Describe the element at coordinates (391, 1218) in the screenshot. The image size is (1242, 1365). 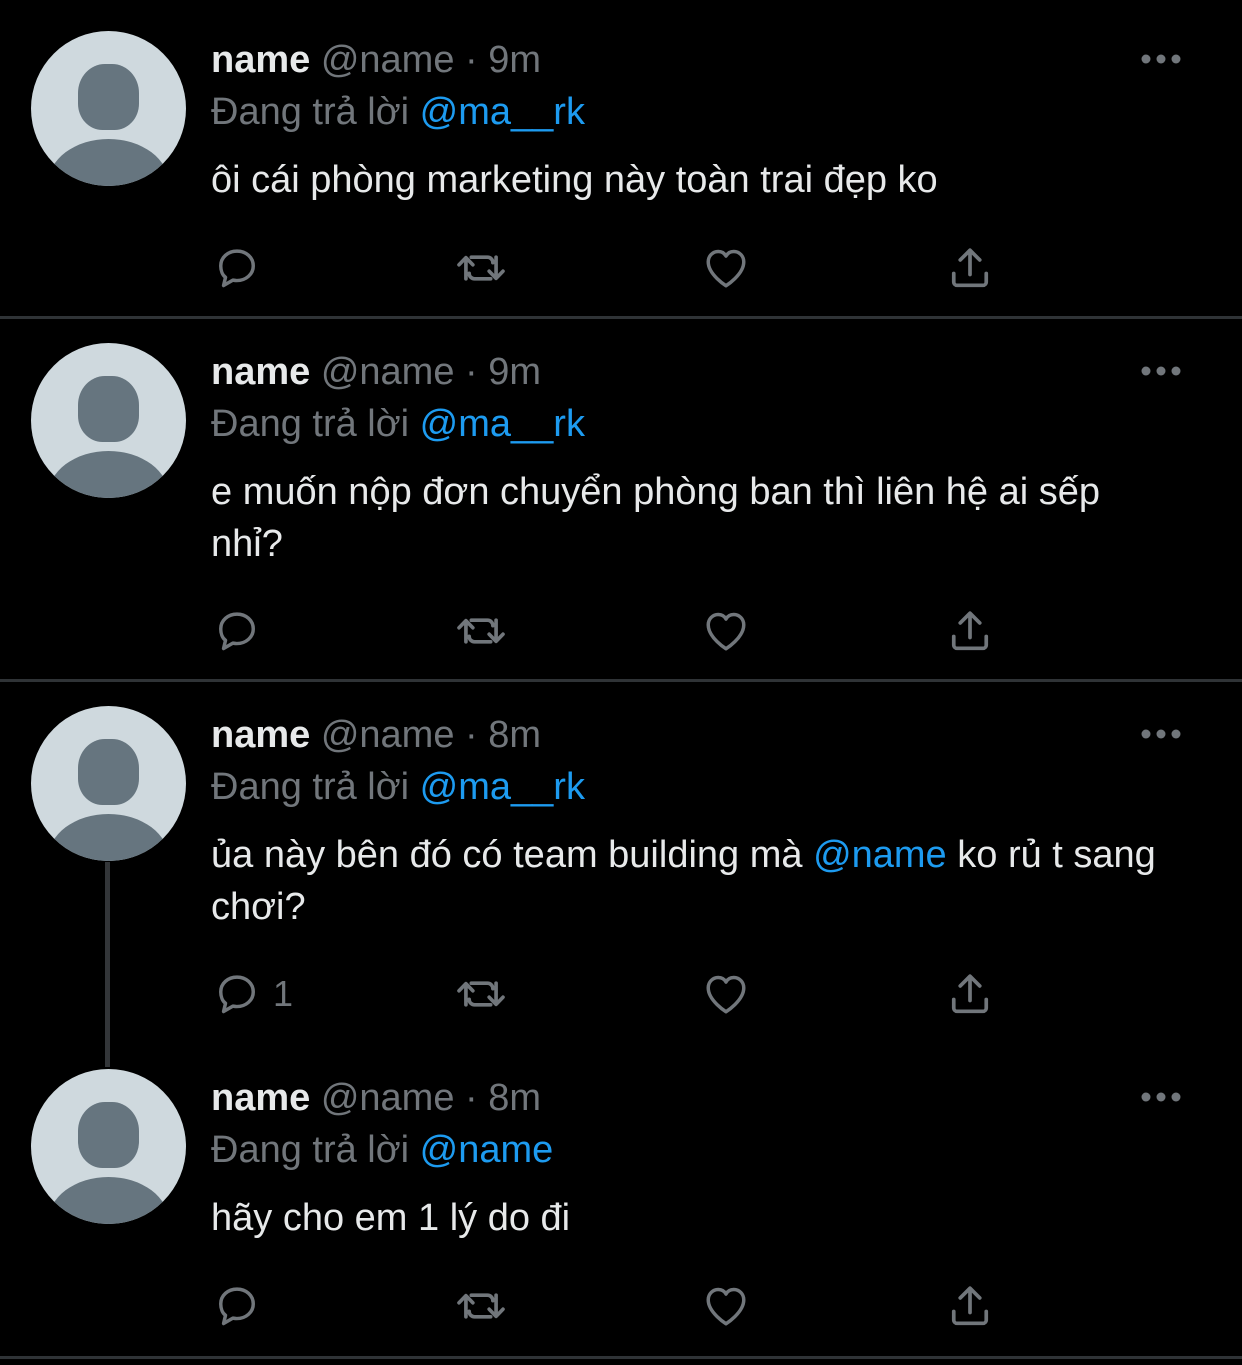
I see `tweet-text-body: hãy cho em 1 lý do đi` at that location.